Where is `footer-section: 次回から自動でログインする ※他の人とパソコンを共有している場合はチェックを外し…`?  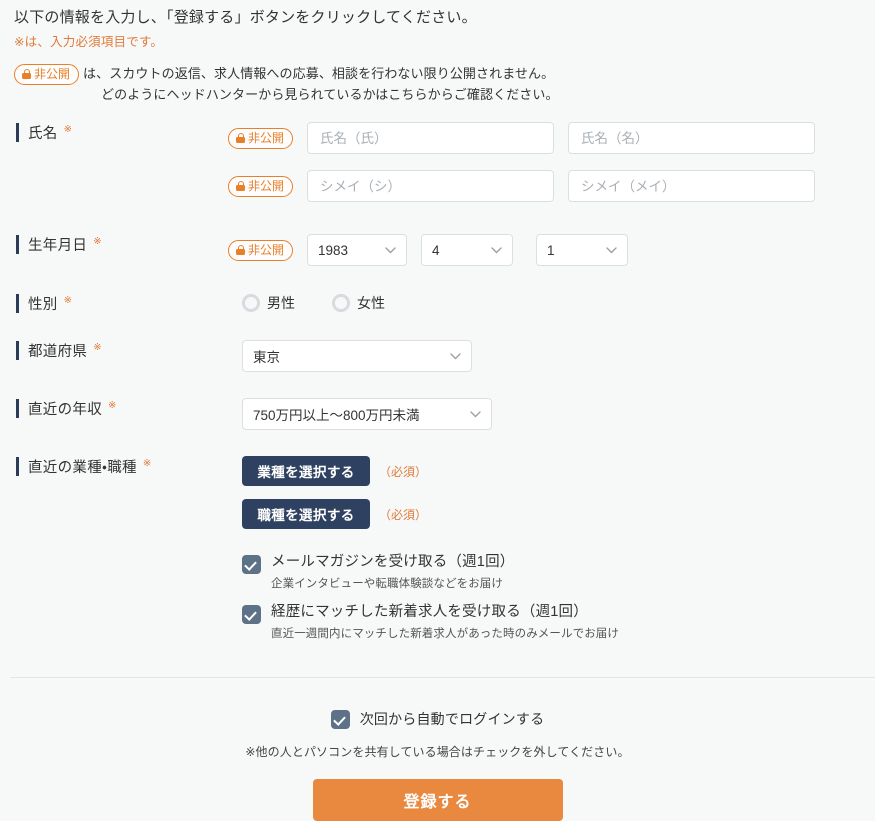 footer-section: 次回から自動でログインする ※他の人とパソコンを共有している場合はチェックを外し… is located at coordinates (437, 765).